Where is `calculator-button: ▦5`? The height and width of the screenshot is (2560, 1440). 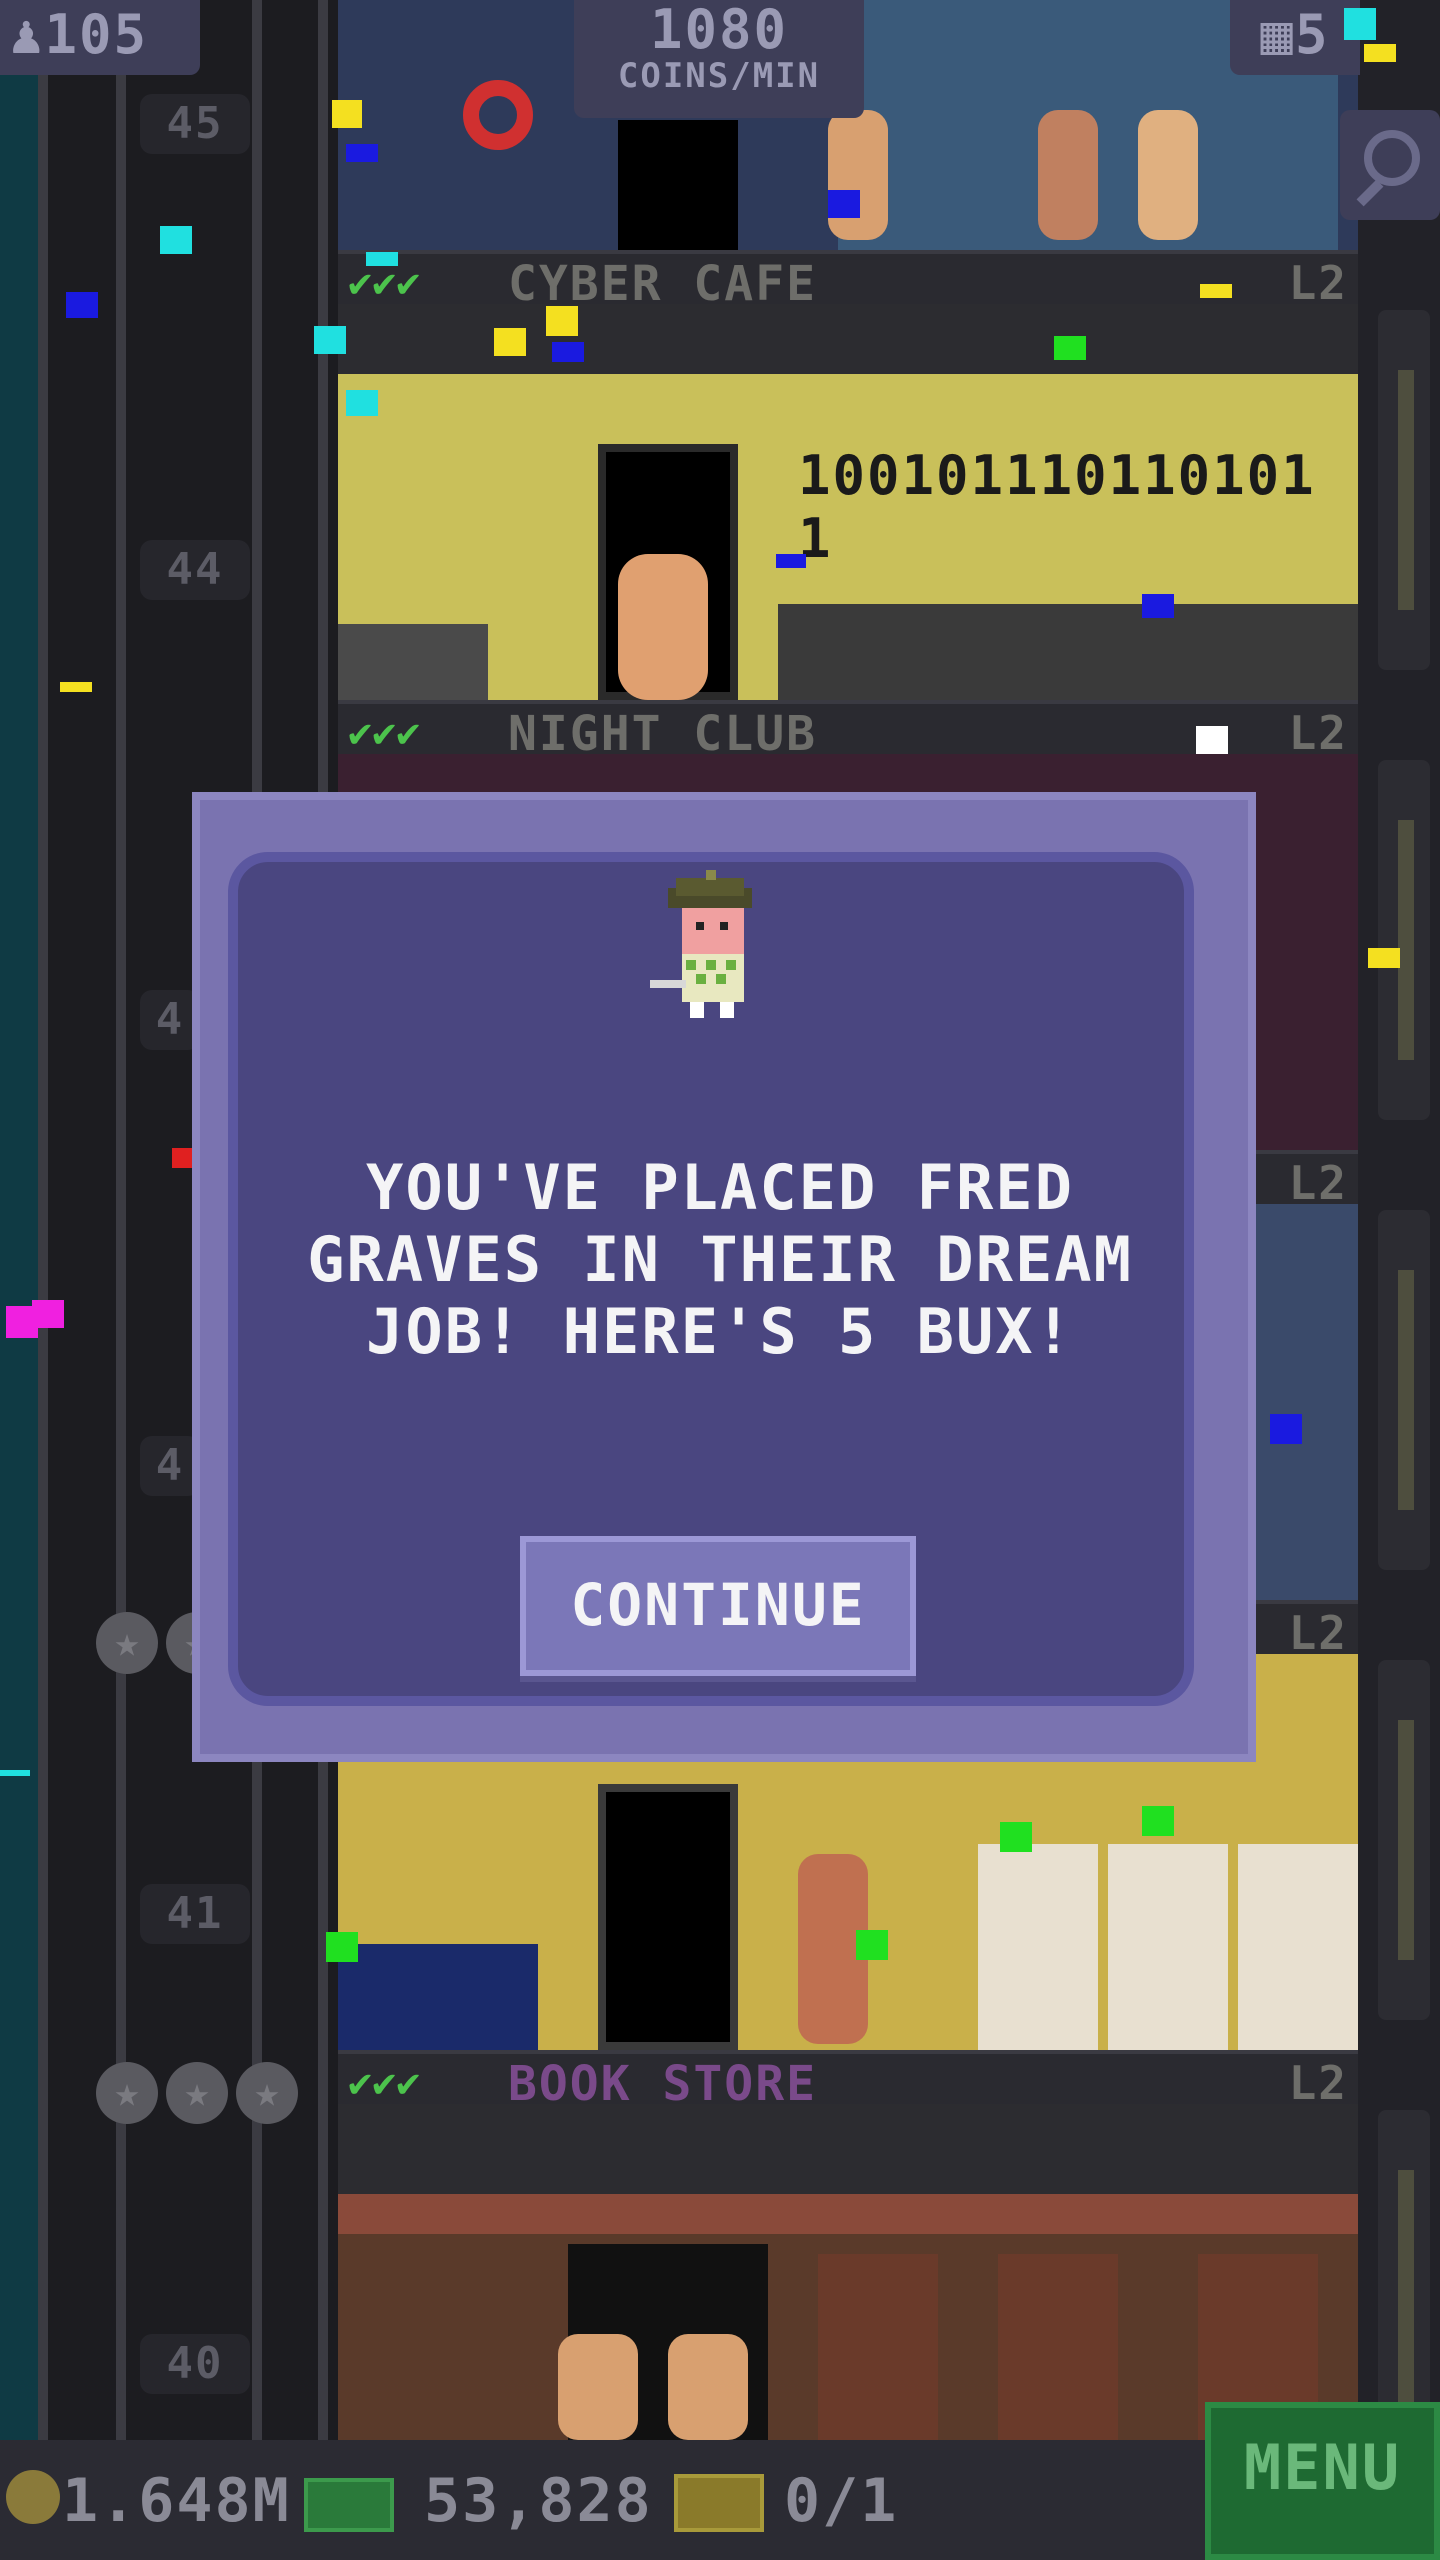 calculator-button: ▦5 is located at coordinates (1295, 37).